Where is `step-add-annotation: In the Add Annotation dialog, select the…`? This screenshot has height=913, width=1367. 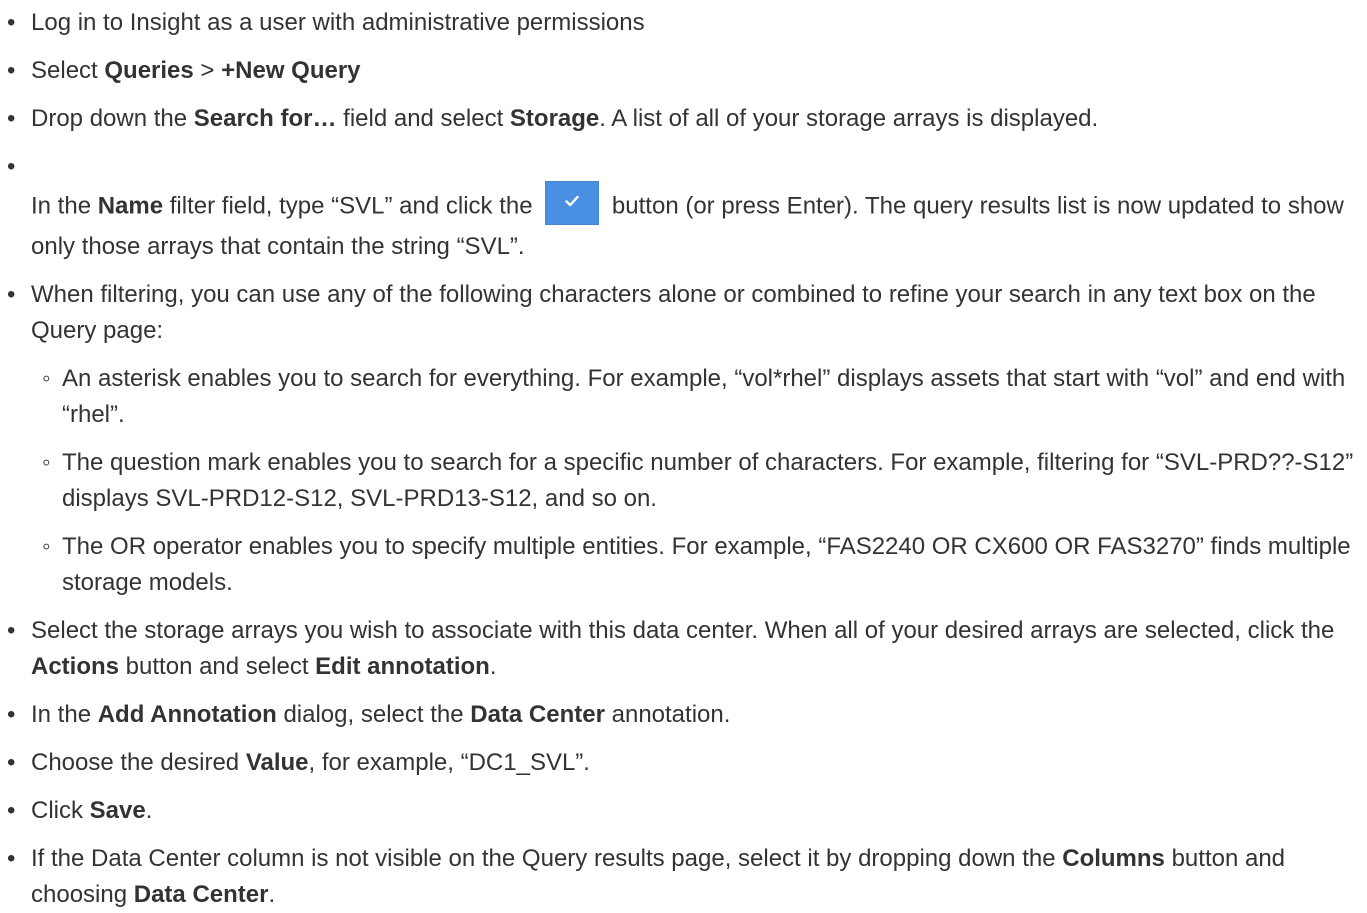
step-add-annotation: In the Add Annotation dialog, select the… is located at coordinates (687, 715).